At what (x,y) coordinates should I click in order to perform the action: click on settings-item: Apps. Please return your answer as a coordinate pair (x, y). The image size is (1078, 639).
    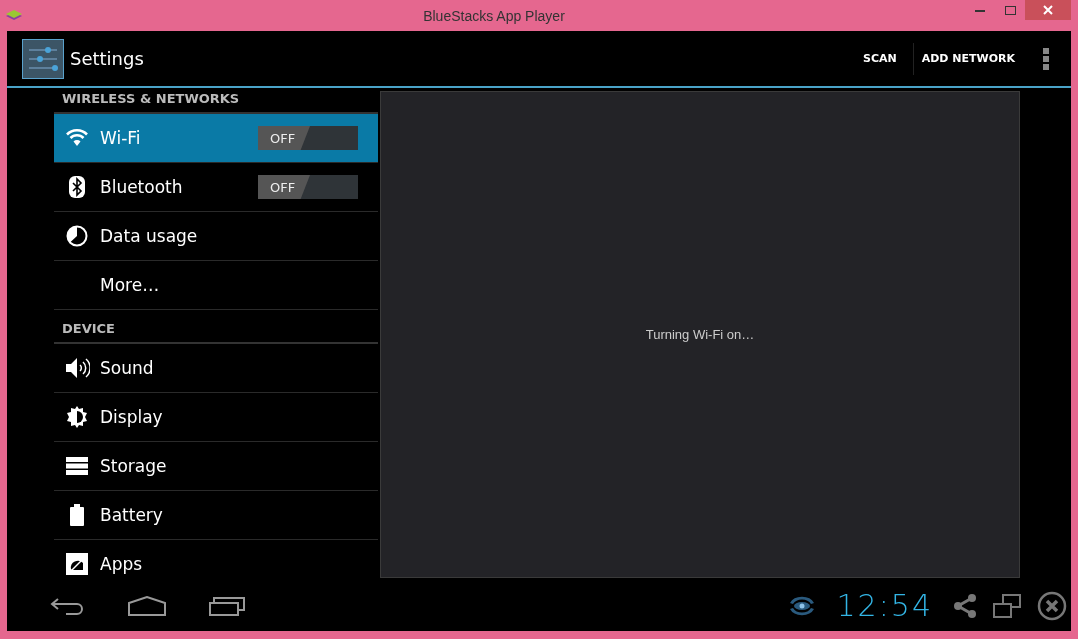
    Looking at the image, I should click on (216, 560).